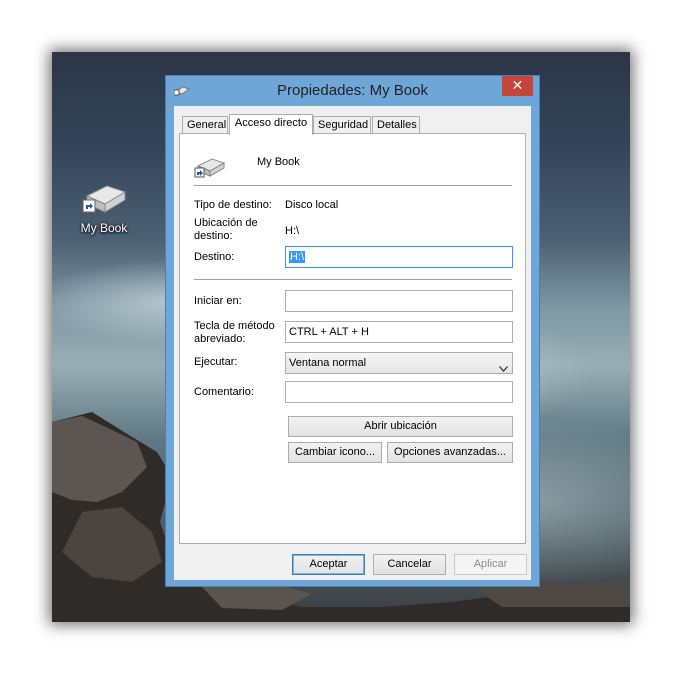  Describe the element at coordinates (399, 301) in the screenshot. I see `start-in-input` at that location.